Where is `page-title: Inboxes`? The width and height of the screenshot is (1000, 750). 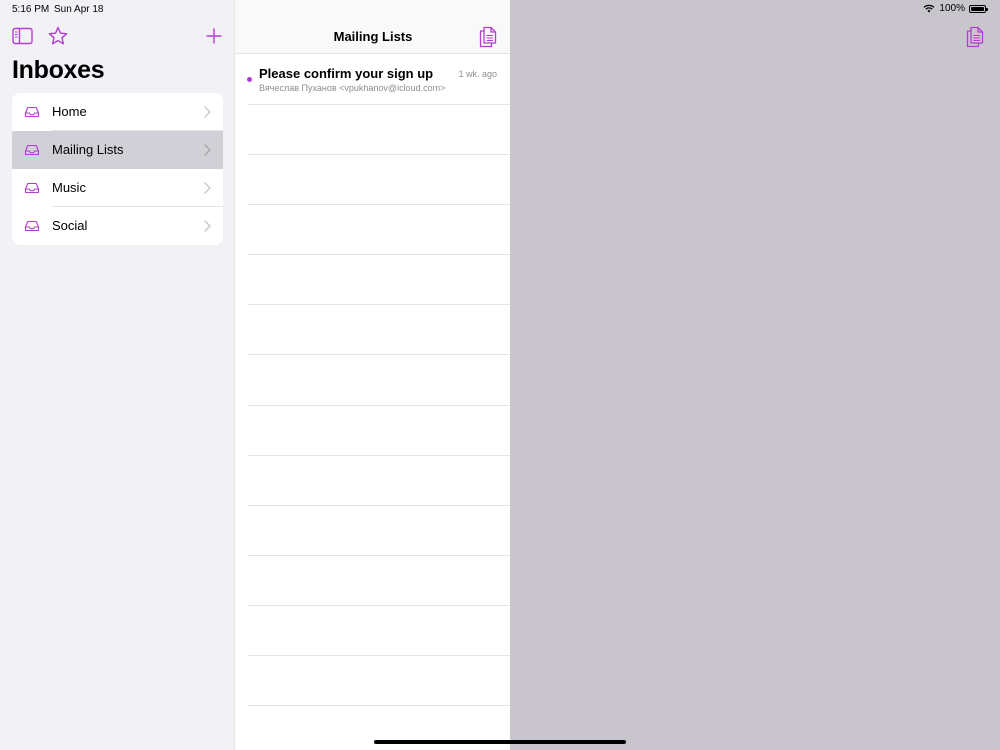 page-title: Inboxes is located at coordinates (58, 70).